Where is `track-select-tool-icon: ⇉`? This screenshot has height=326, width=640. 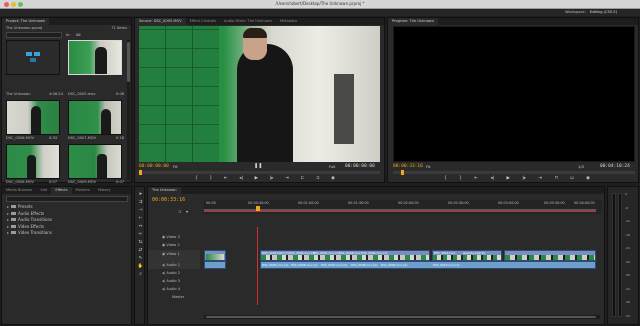
track-select-tool-icon: ⇉ is located at coordinates (140, 203).